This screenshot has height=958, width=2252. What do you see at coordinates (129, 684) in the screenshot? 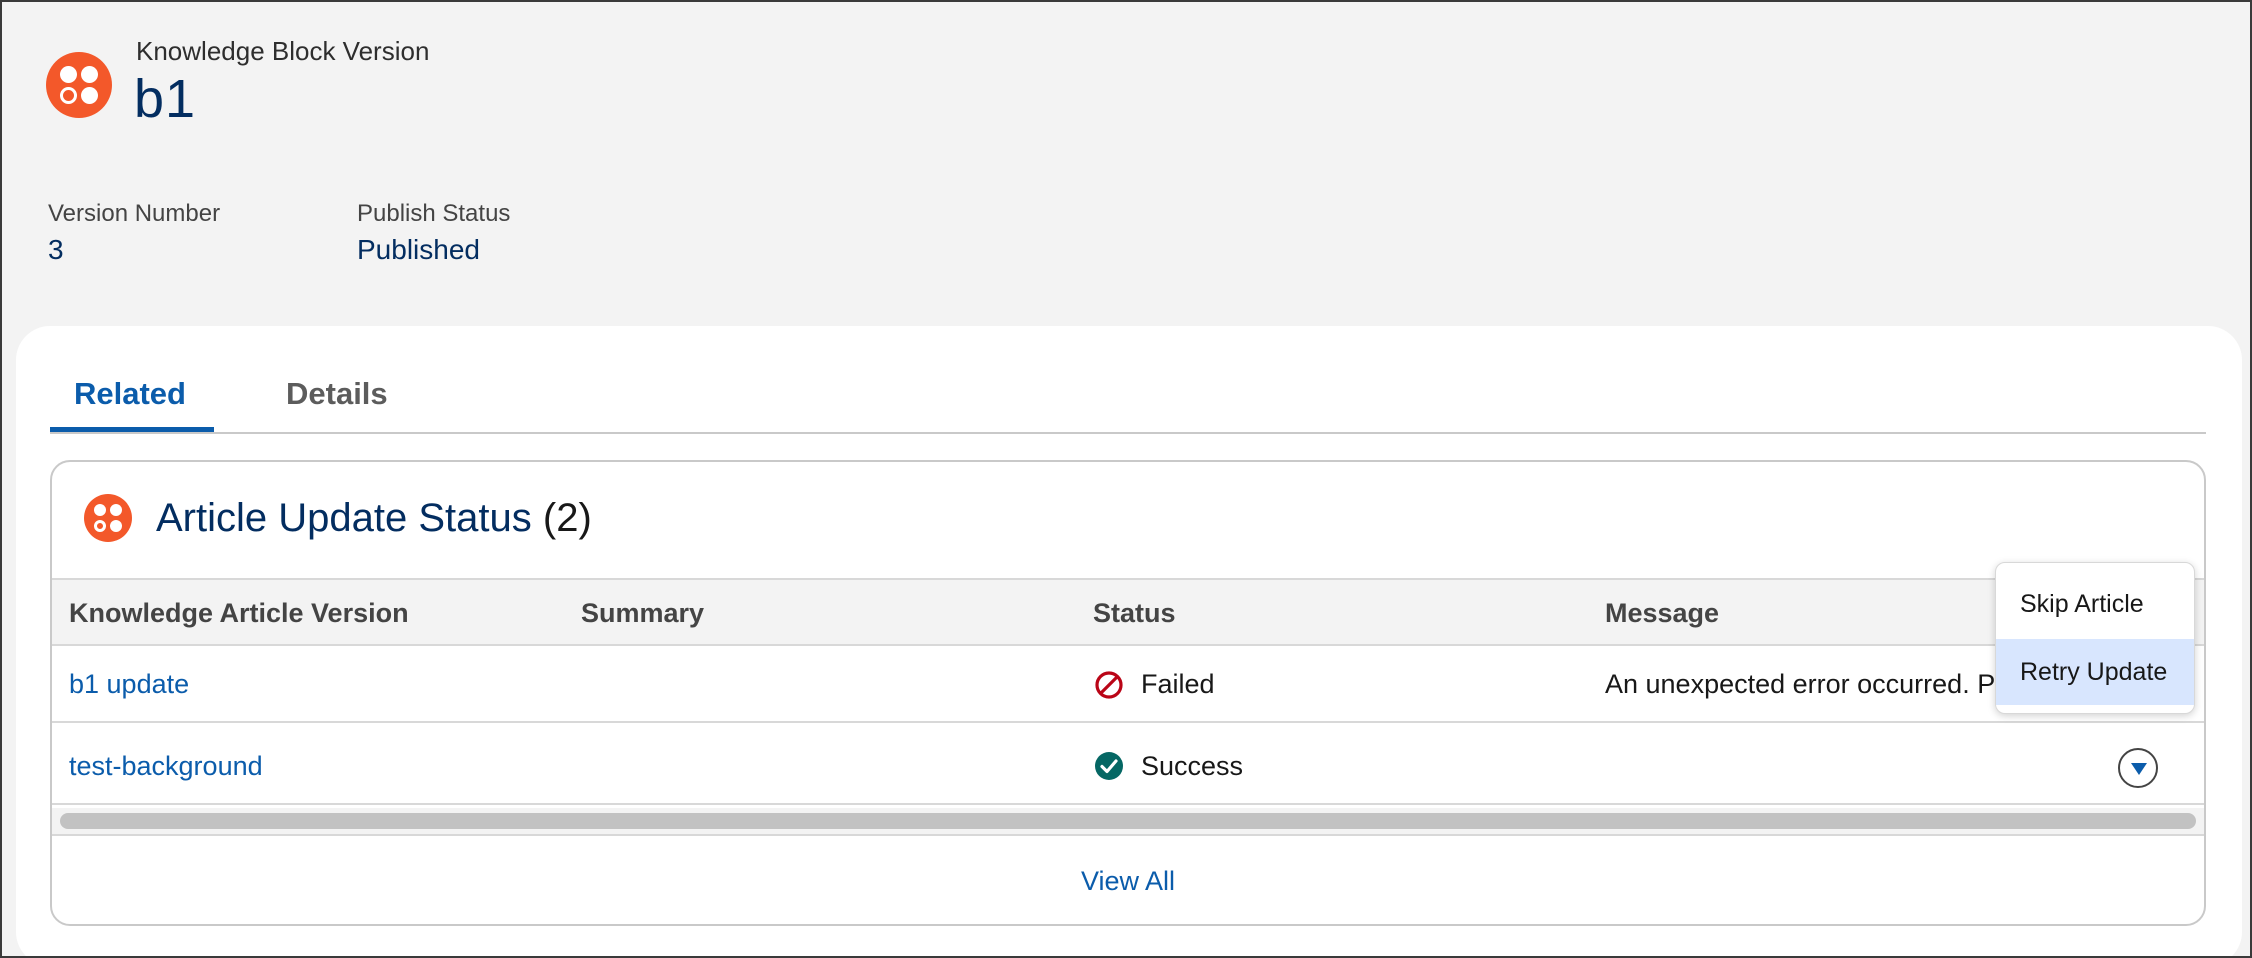
I see `article-link-b1-update: b1 update` at bounding box center [129, 684].